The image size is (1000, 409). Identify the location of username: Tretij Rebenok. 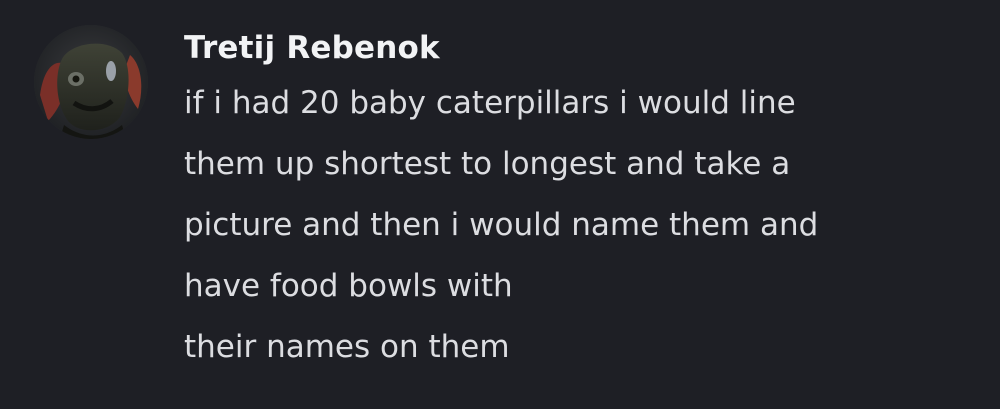
(584, 48).